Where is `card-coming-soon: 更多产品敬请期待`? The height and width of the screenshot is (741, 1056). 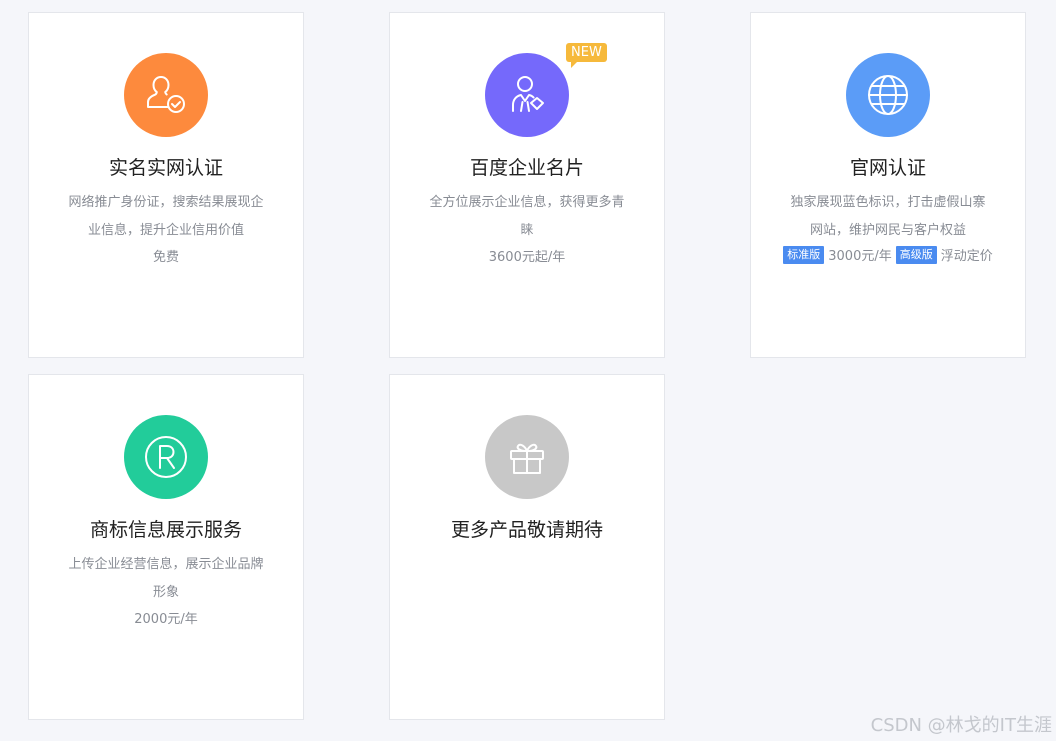
card-coming-soon: 更多产品敬请期待 is located at coordinates (527, 547).